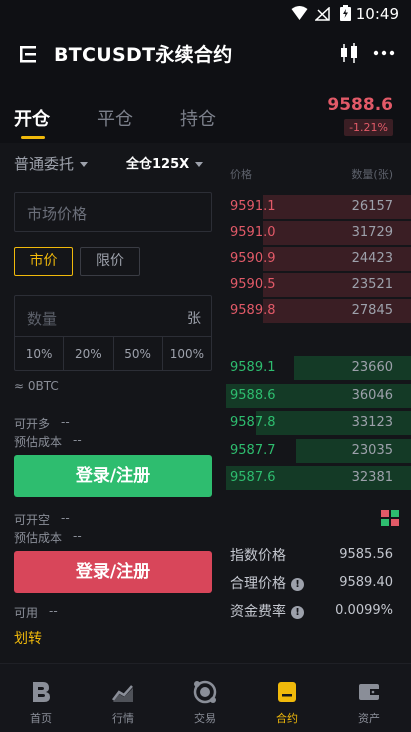 The height and width of the screenshot is (732, 411). Describe the element at coordinates (205, 13) in the screenshot. I see `status-bar: 10:49` at that location.